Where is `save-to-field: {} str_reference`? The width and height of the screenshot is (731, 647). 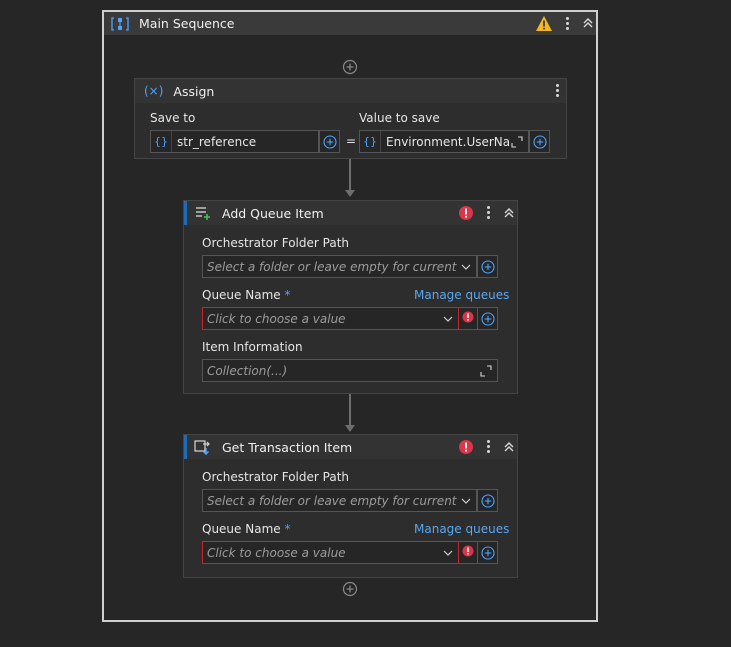
save-to-field: {} str_reference is located at coordinates (234, 141).